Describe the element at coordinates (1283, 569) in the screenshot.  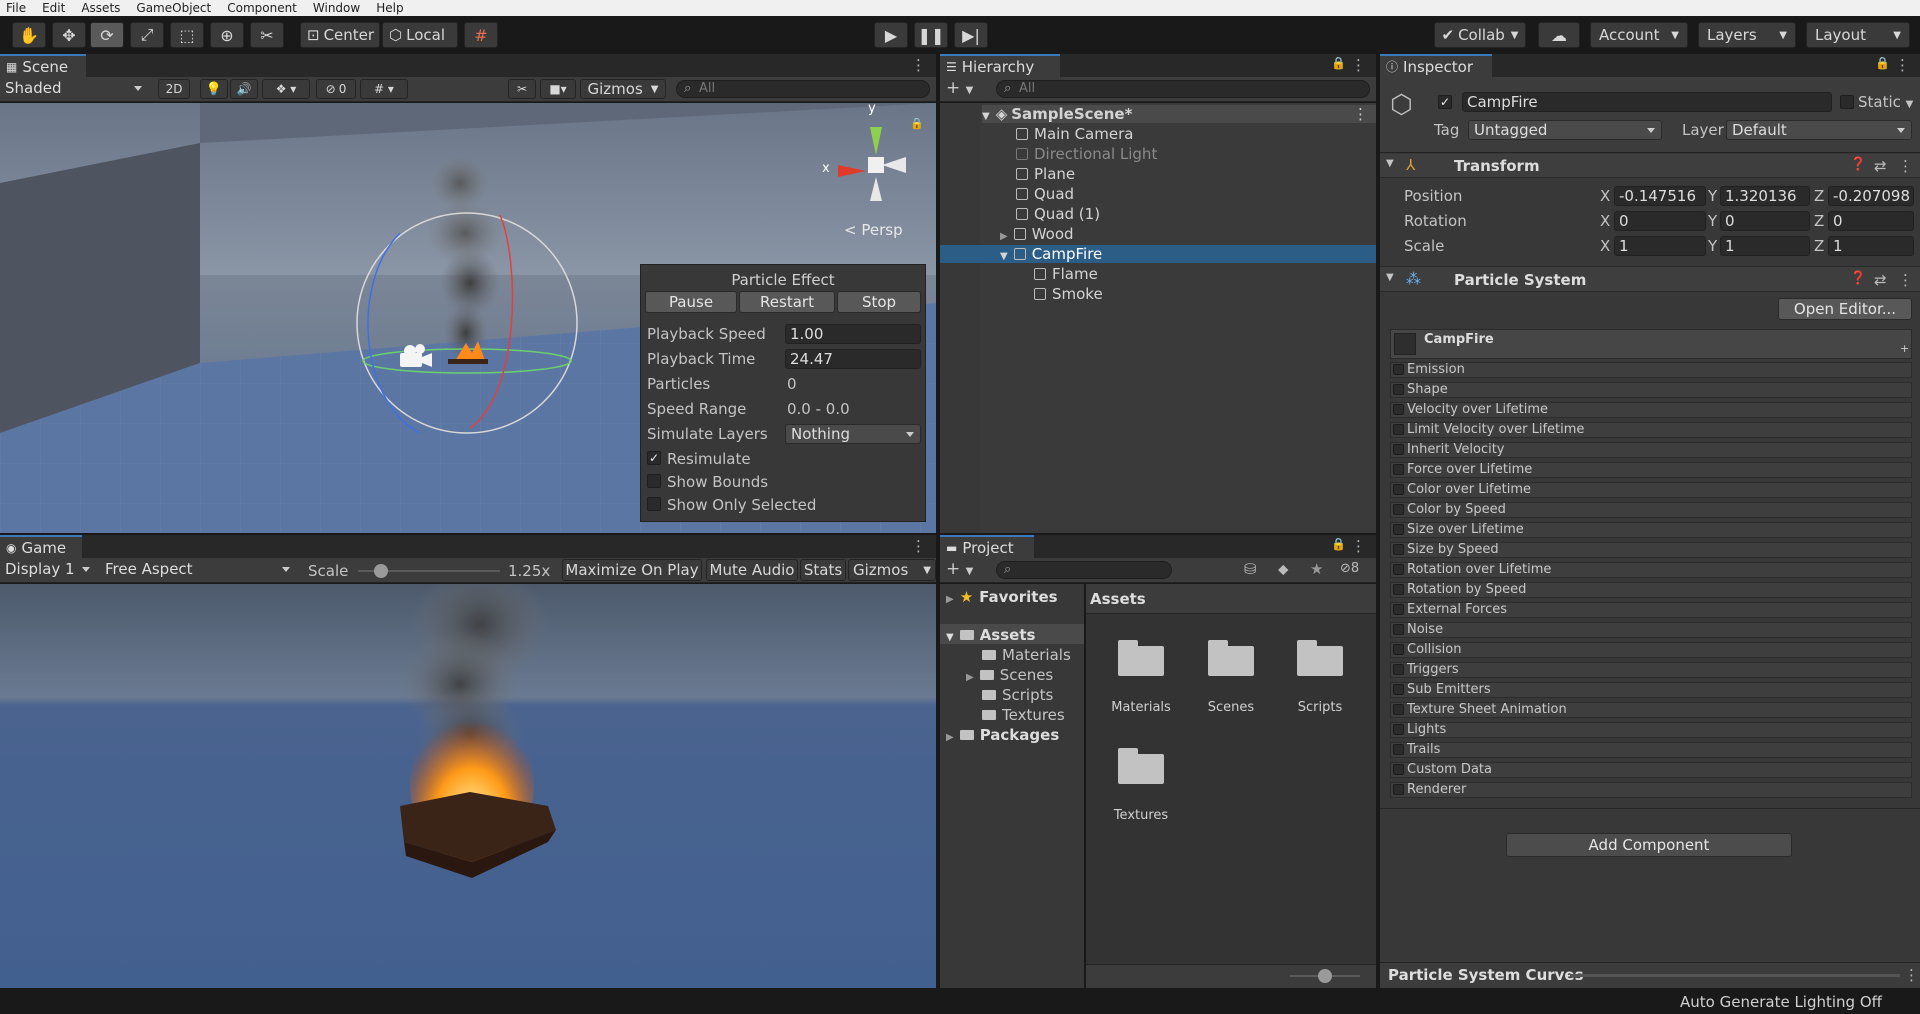
I see `search-by-label-icon: ⬥` at that location.